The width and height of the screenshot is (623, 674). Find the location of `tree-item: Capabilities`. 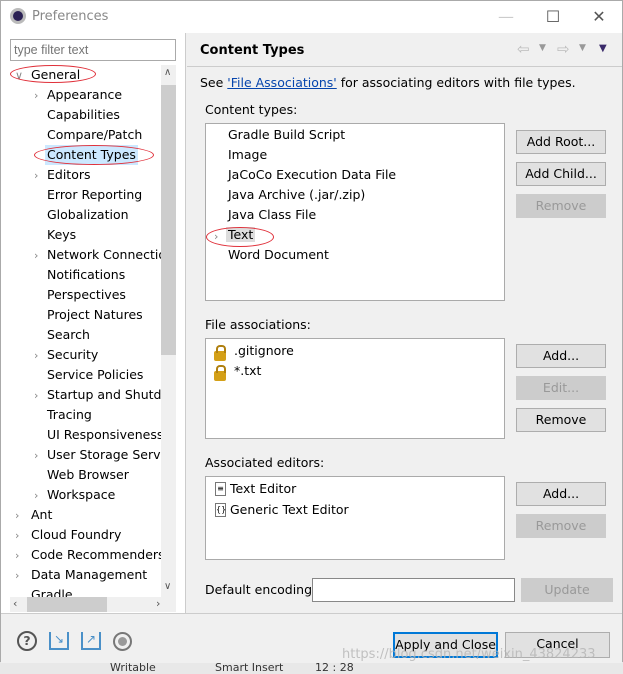

tree-item: Capabilities is located at coordinates (83, 115).